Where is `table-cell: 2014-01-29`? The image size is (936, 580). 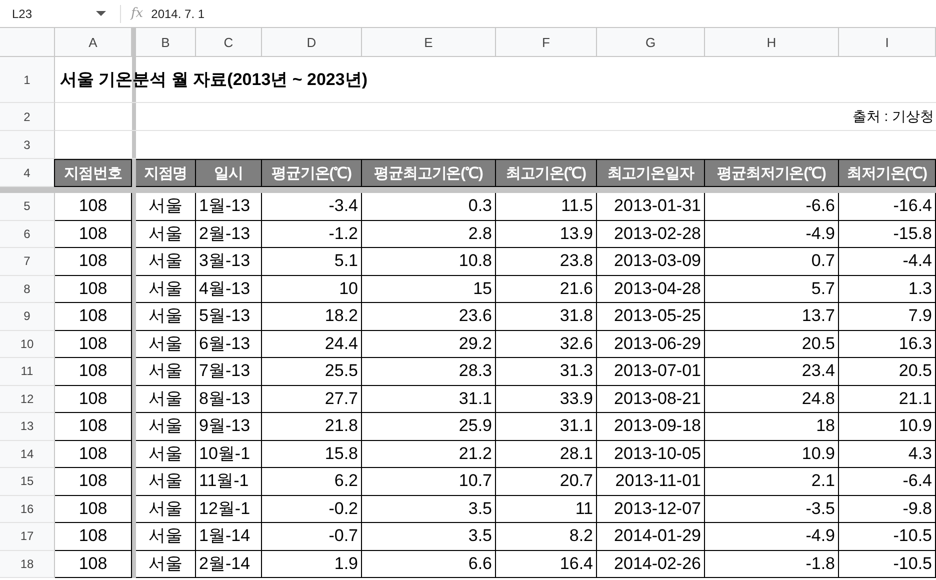
table-cell: 2014-01-29 is located at coordinates (651, 536).